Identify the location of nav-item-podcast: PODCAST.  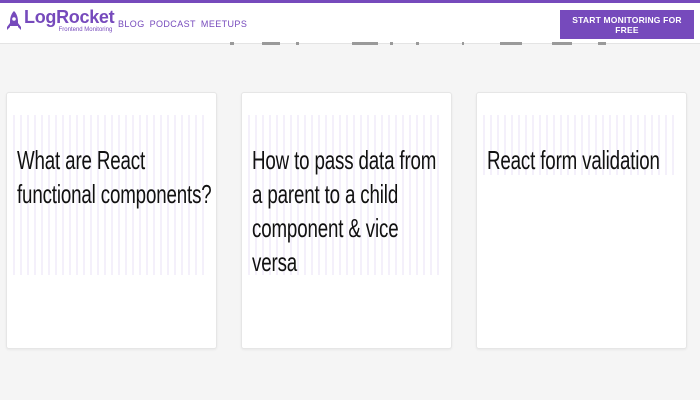
(173, 24).